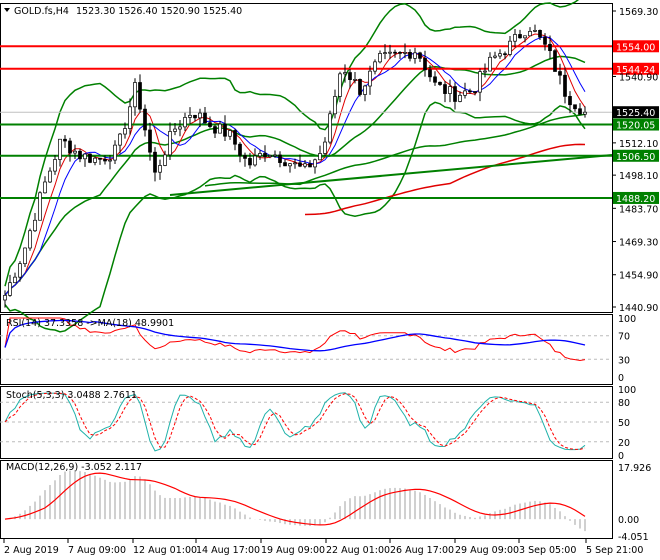 Image resolution: width=660 pixels, height=560 pixels. What do you see at coordinates (624, 443) in the screenshot?
I see `stoch-tick: 20` at bounding box center [624, 443].